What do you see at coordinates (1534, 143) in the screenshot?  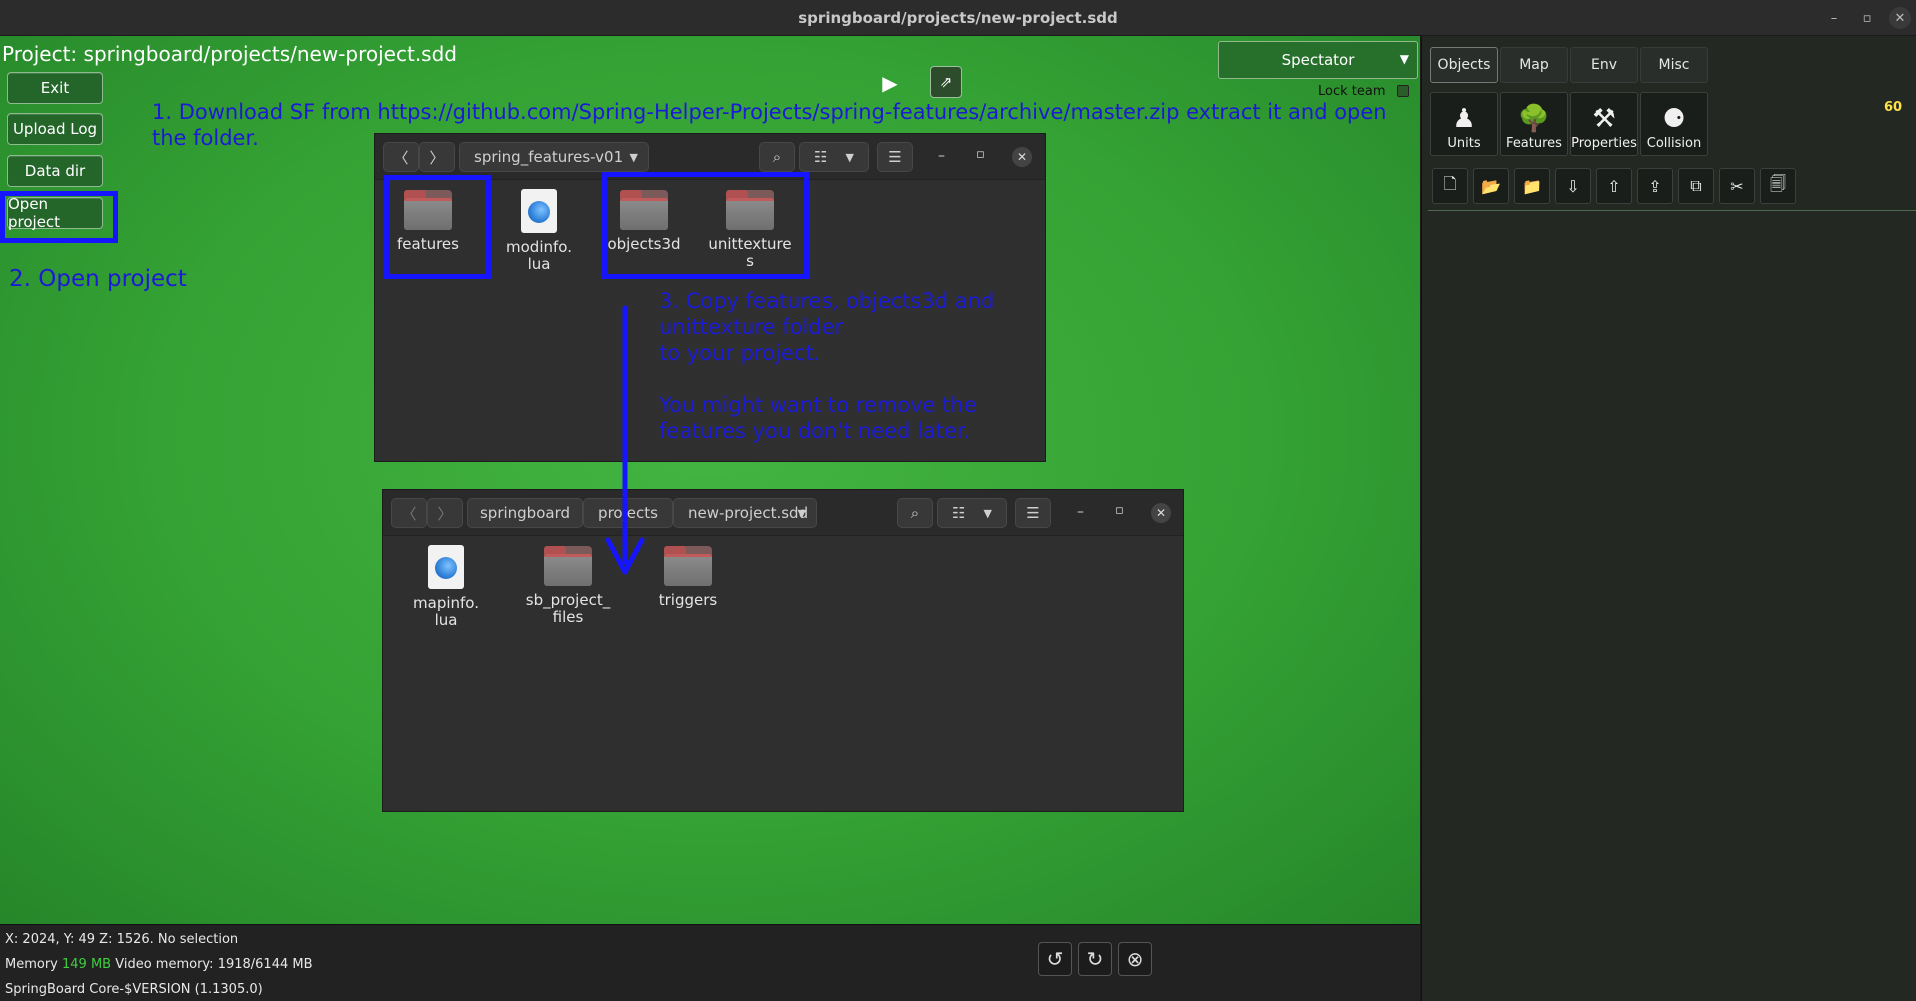 I see `features-label: Features` at bounding box center [1534, 143].